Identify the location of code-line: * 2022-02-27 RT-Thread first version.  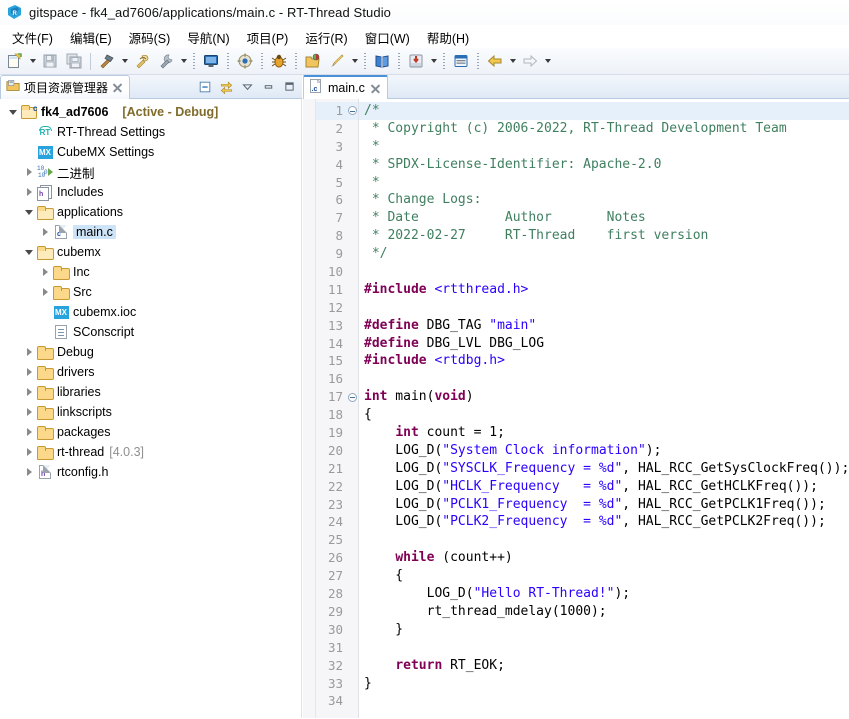
(604, 236).